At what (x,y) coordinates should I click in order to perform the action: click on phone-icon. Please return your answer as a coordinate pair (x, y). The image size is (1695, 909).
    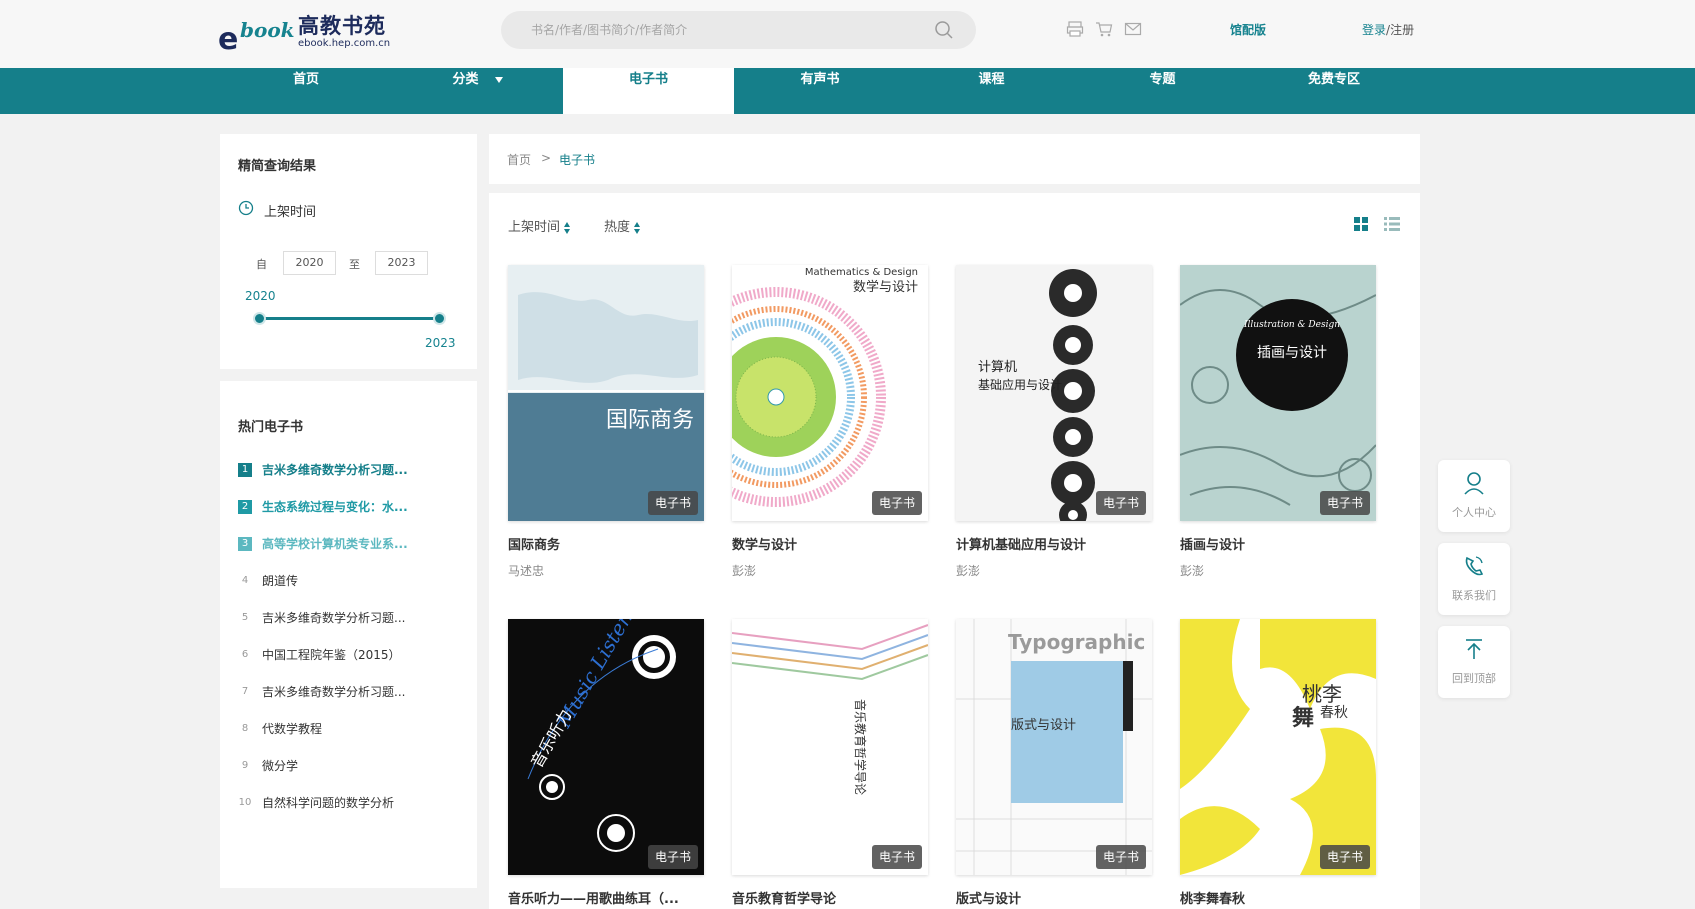
    Looking at the image, I should click on (1474, 566).